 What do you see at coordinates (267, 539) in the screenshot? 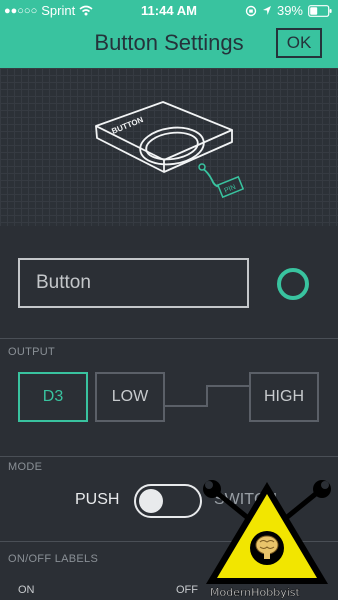
I see `watermark-logo: ModernHobbyist` at bounding box center [267, 539].